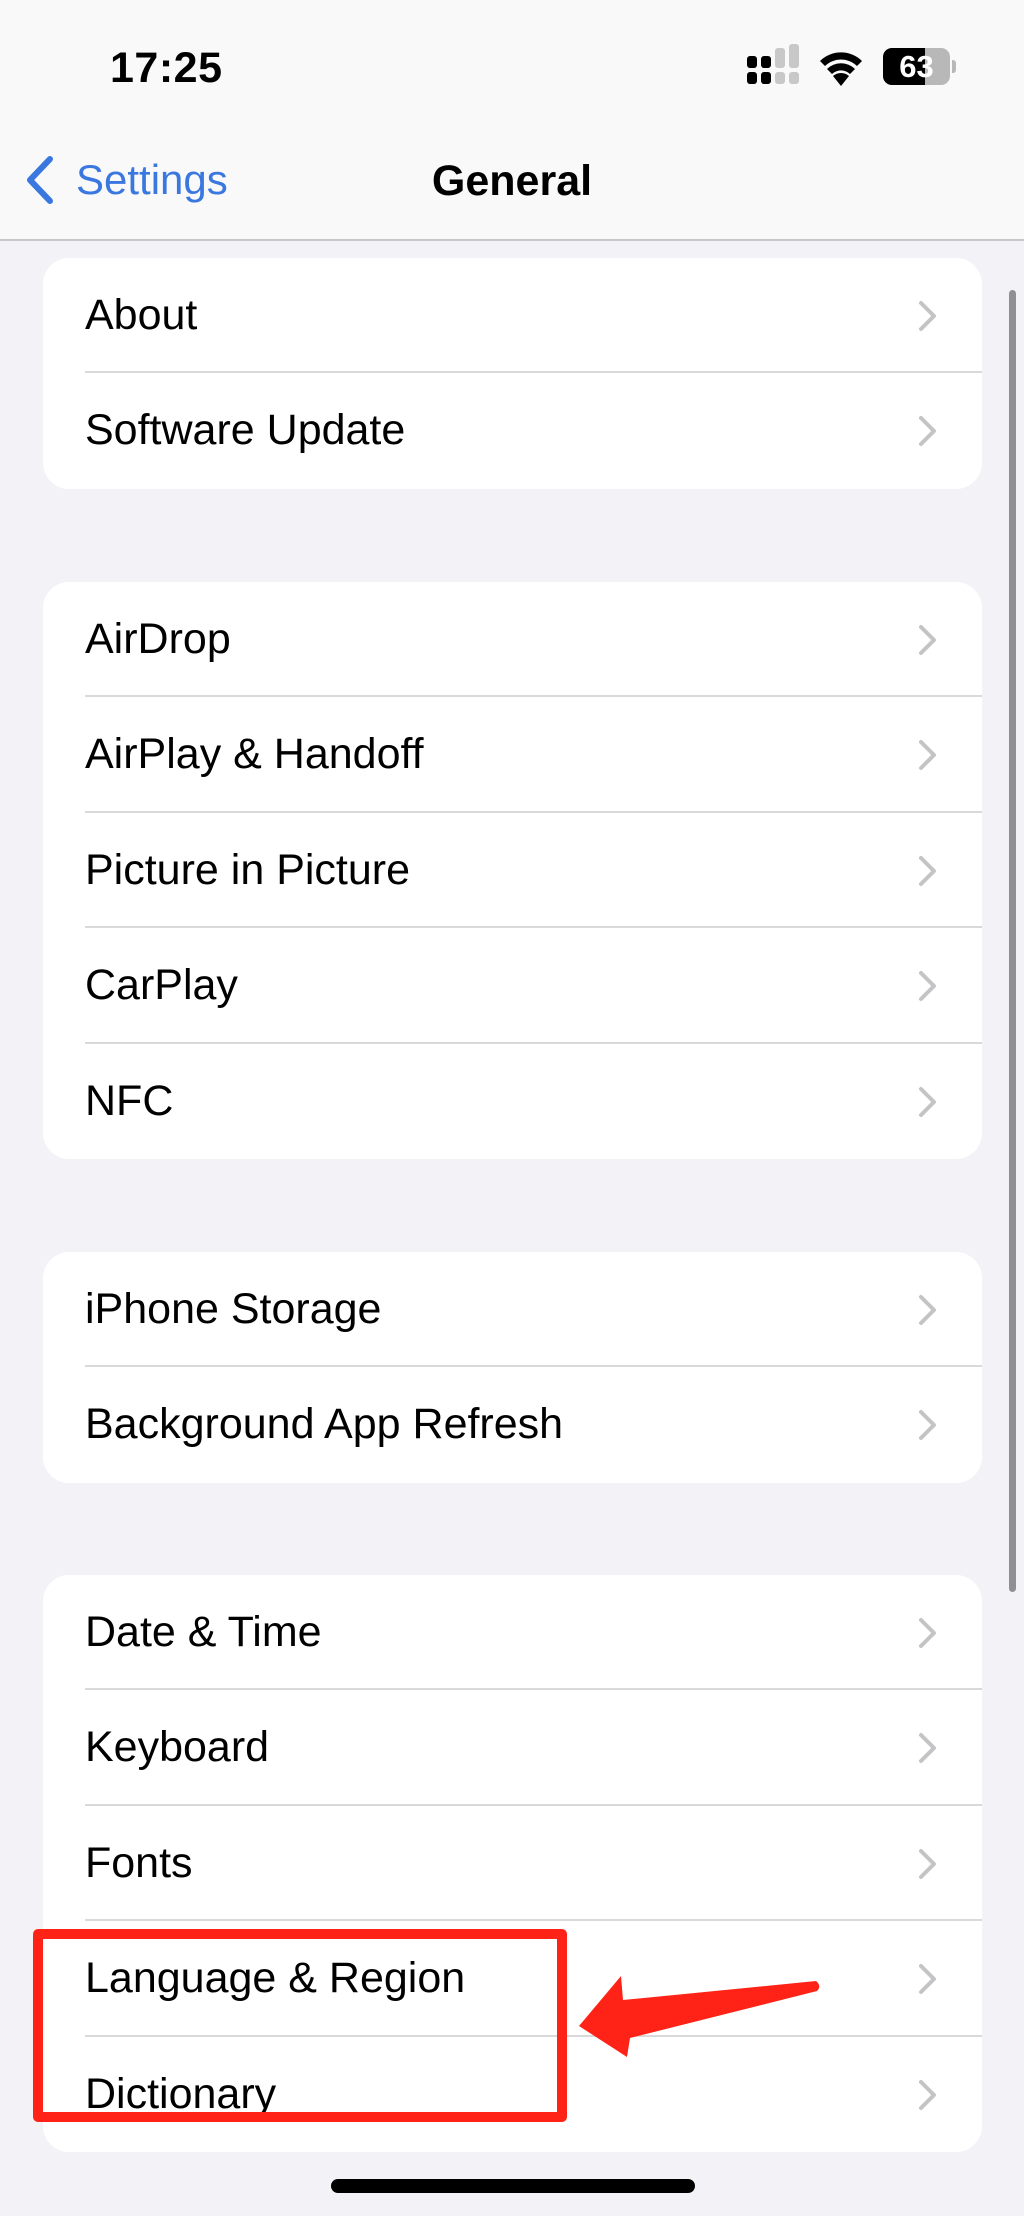  What do you see at coordinates (512, 986) in the screenshot?
I see `list-item-carplay: CarPlay` at bounding box center [512, 986].